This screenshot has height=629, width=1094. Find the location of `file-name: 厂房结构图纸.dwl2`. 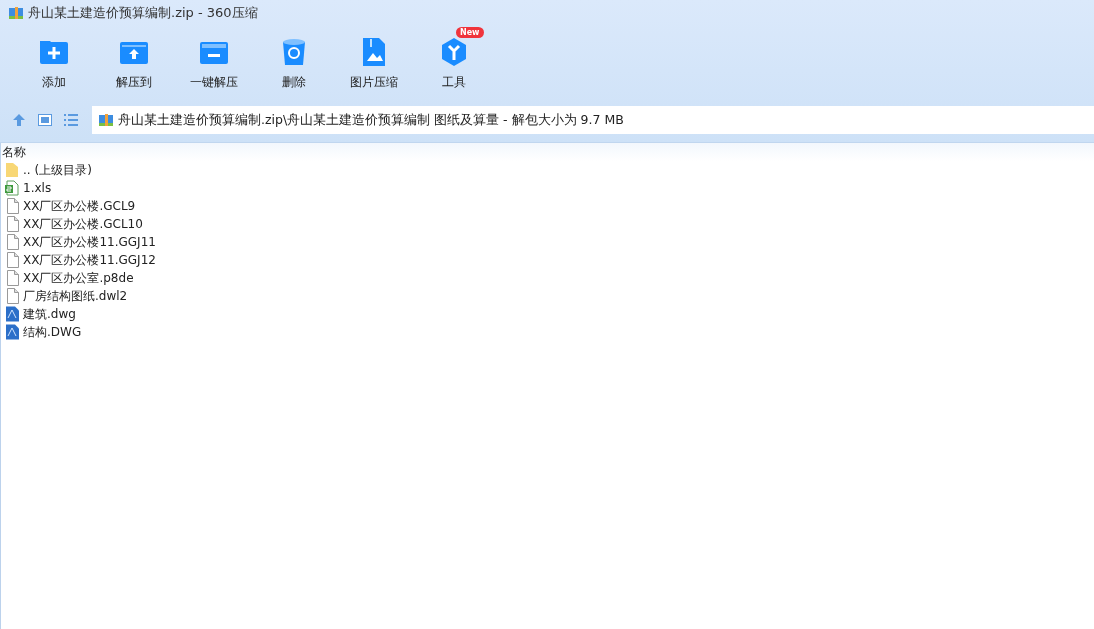

file-name: 厂房结构图纸.dwl2 is located at coordinates (75, 296).